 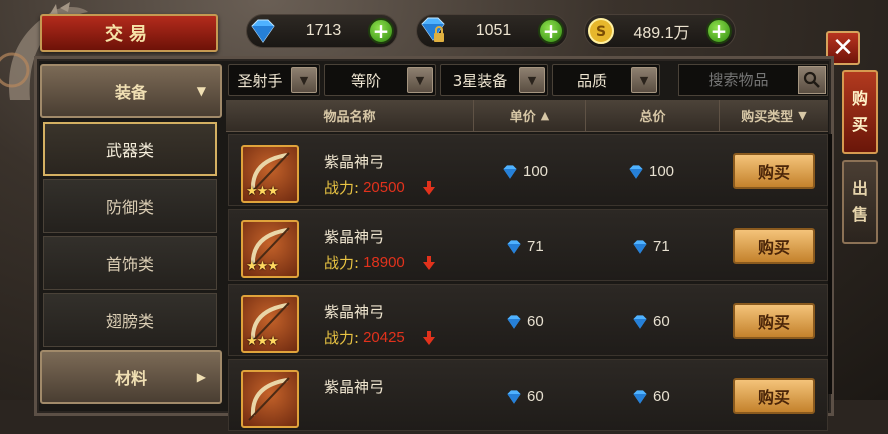 What do you see at coordinates (524, 171) in the screenshot?
I see `unit-price: 100` at bounding box center [524, 171].